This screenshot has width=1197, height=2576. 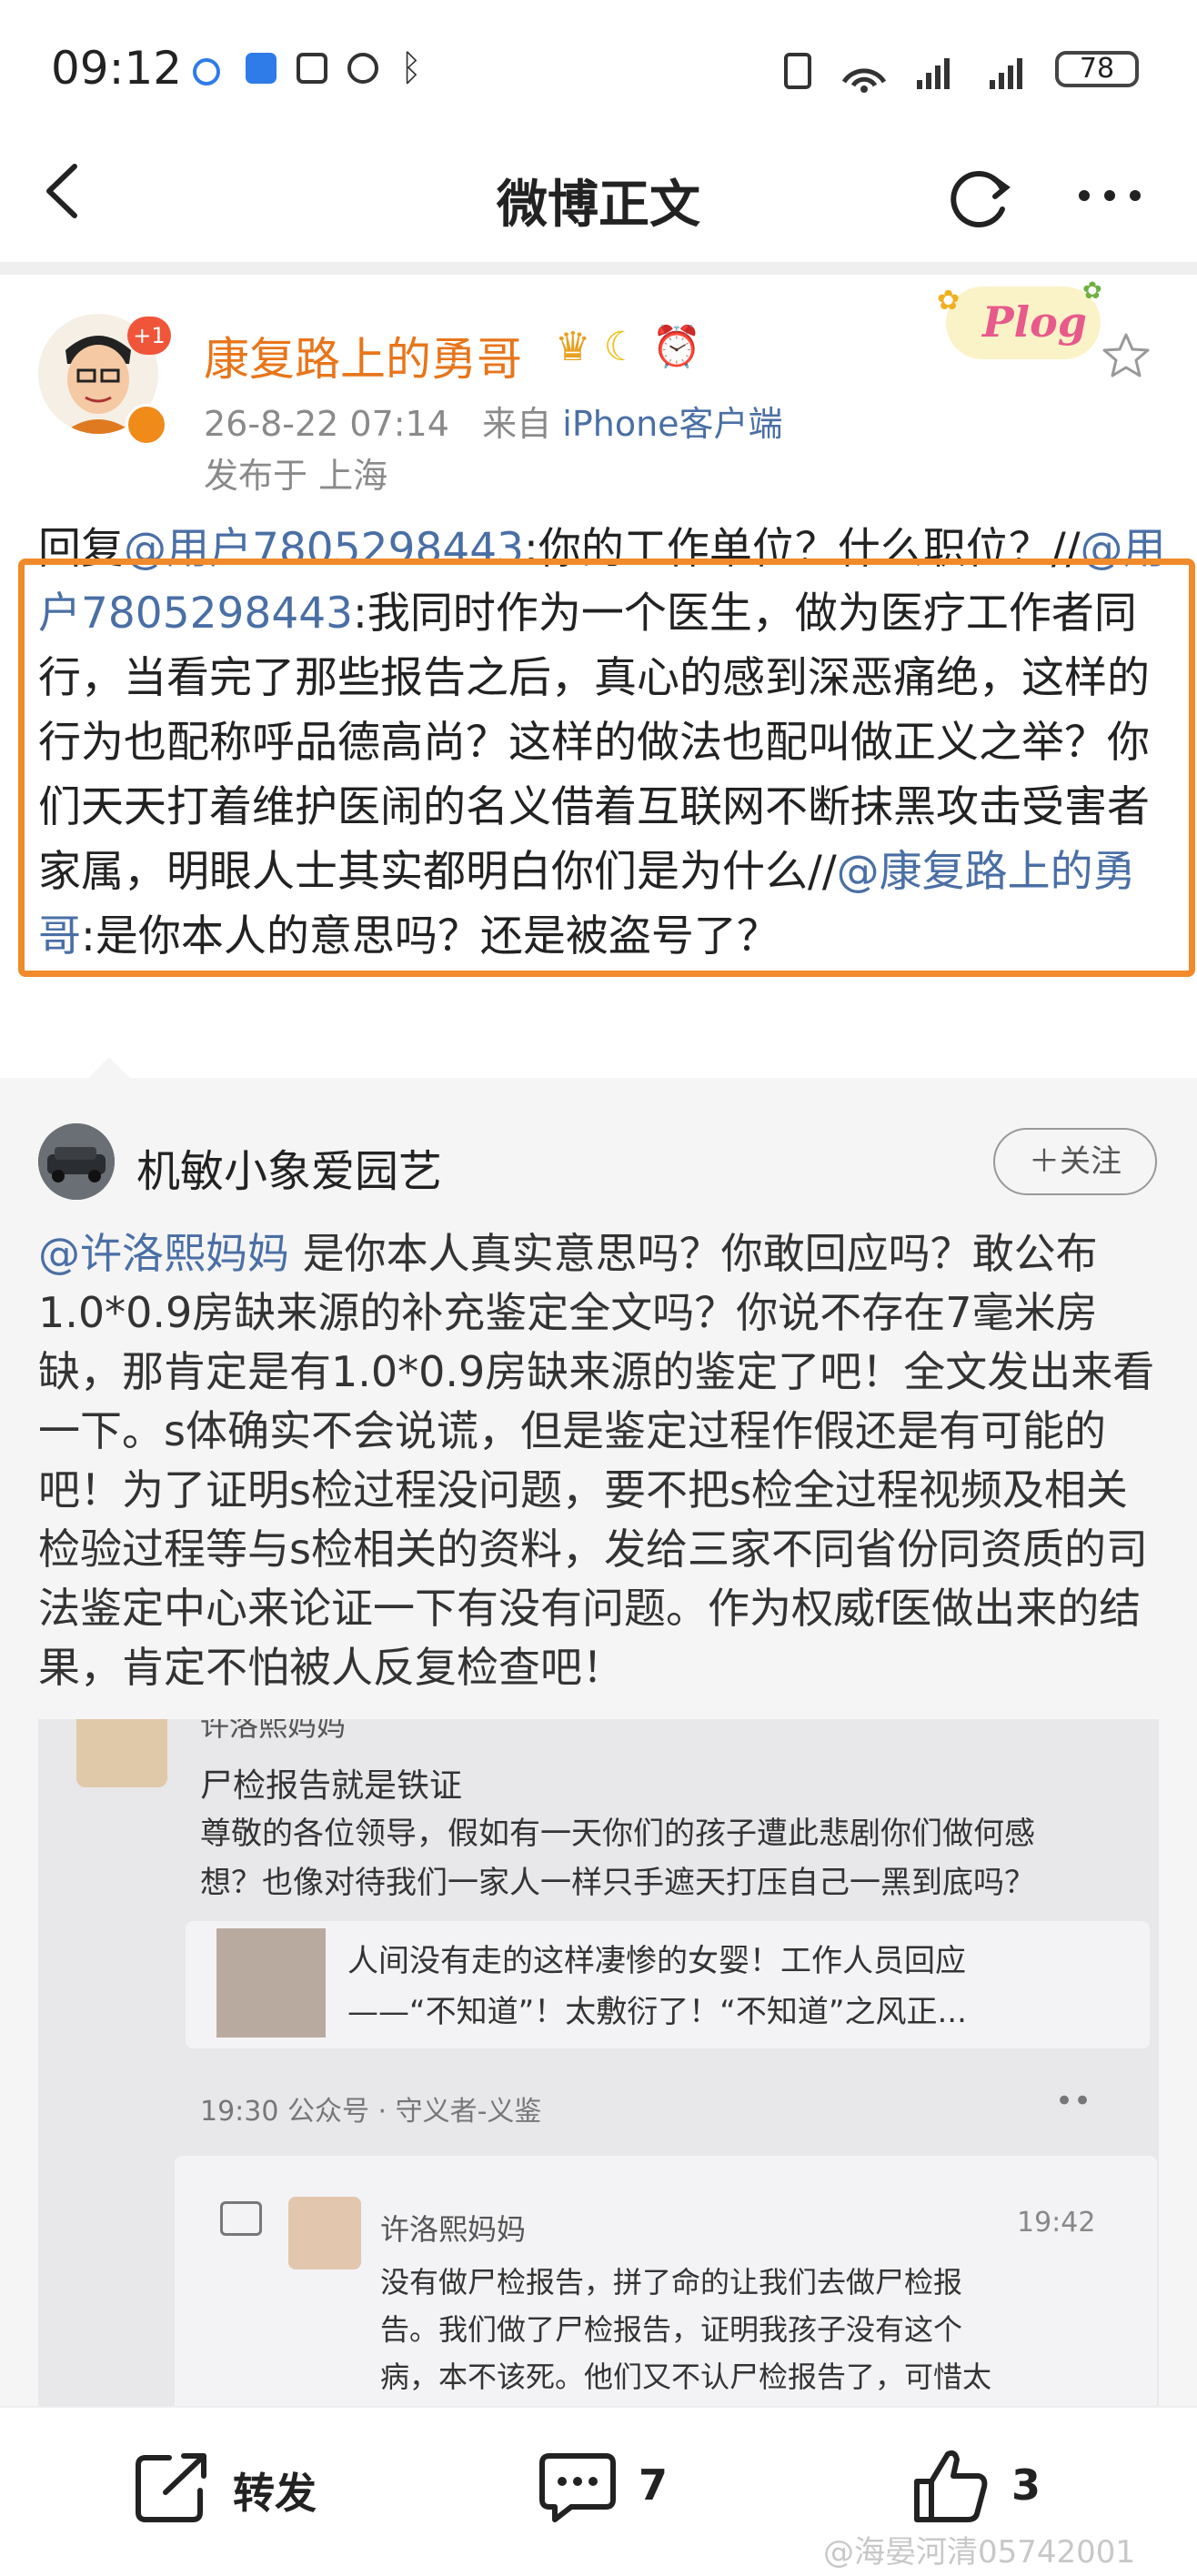 What do you see at coordinates (676, 347) in the screenshot?
I see `alarm-clock-icon: ⏰` at bounding box center [676, 347].